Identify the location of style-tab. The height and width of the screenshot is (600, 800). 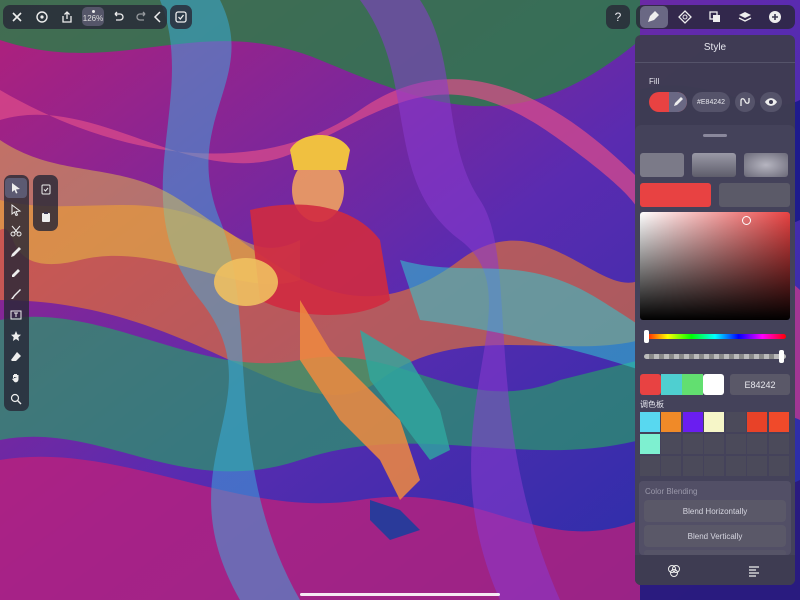
(654, 17).